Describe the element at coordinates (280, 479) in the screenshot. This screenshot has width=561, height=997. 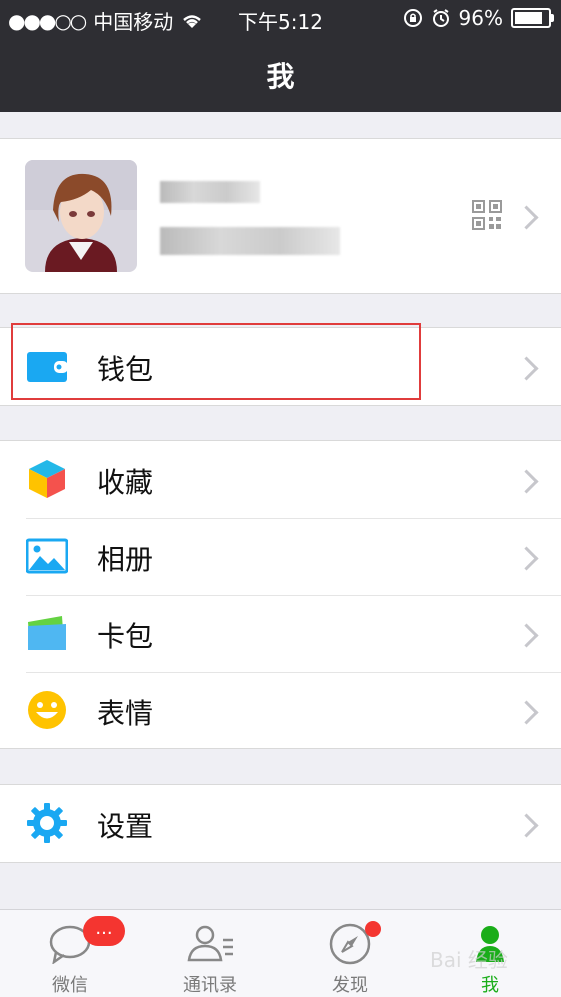
I see `menu-item-favorites: 收藏` at that location.